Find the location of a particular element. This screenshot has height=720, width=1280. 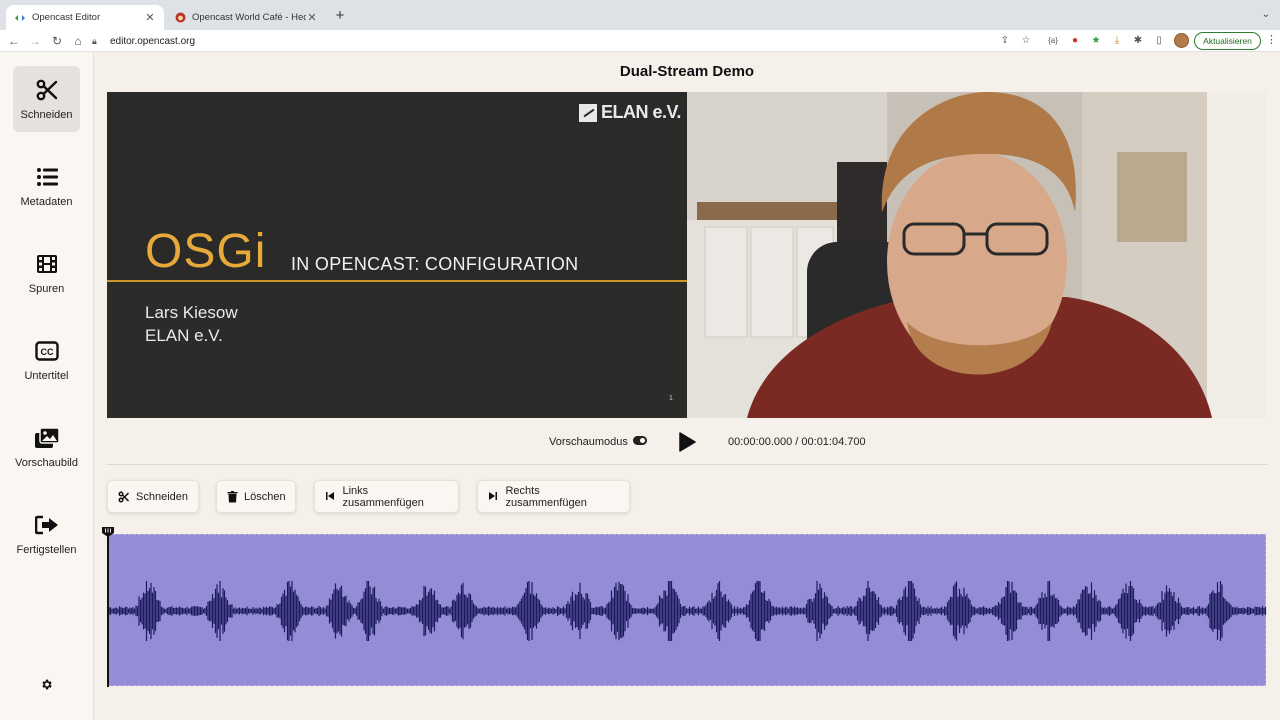

merge-left-button-label: Links zusammenfügen is located at coordinates (383, 496).